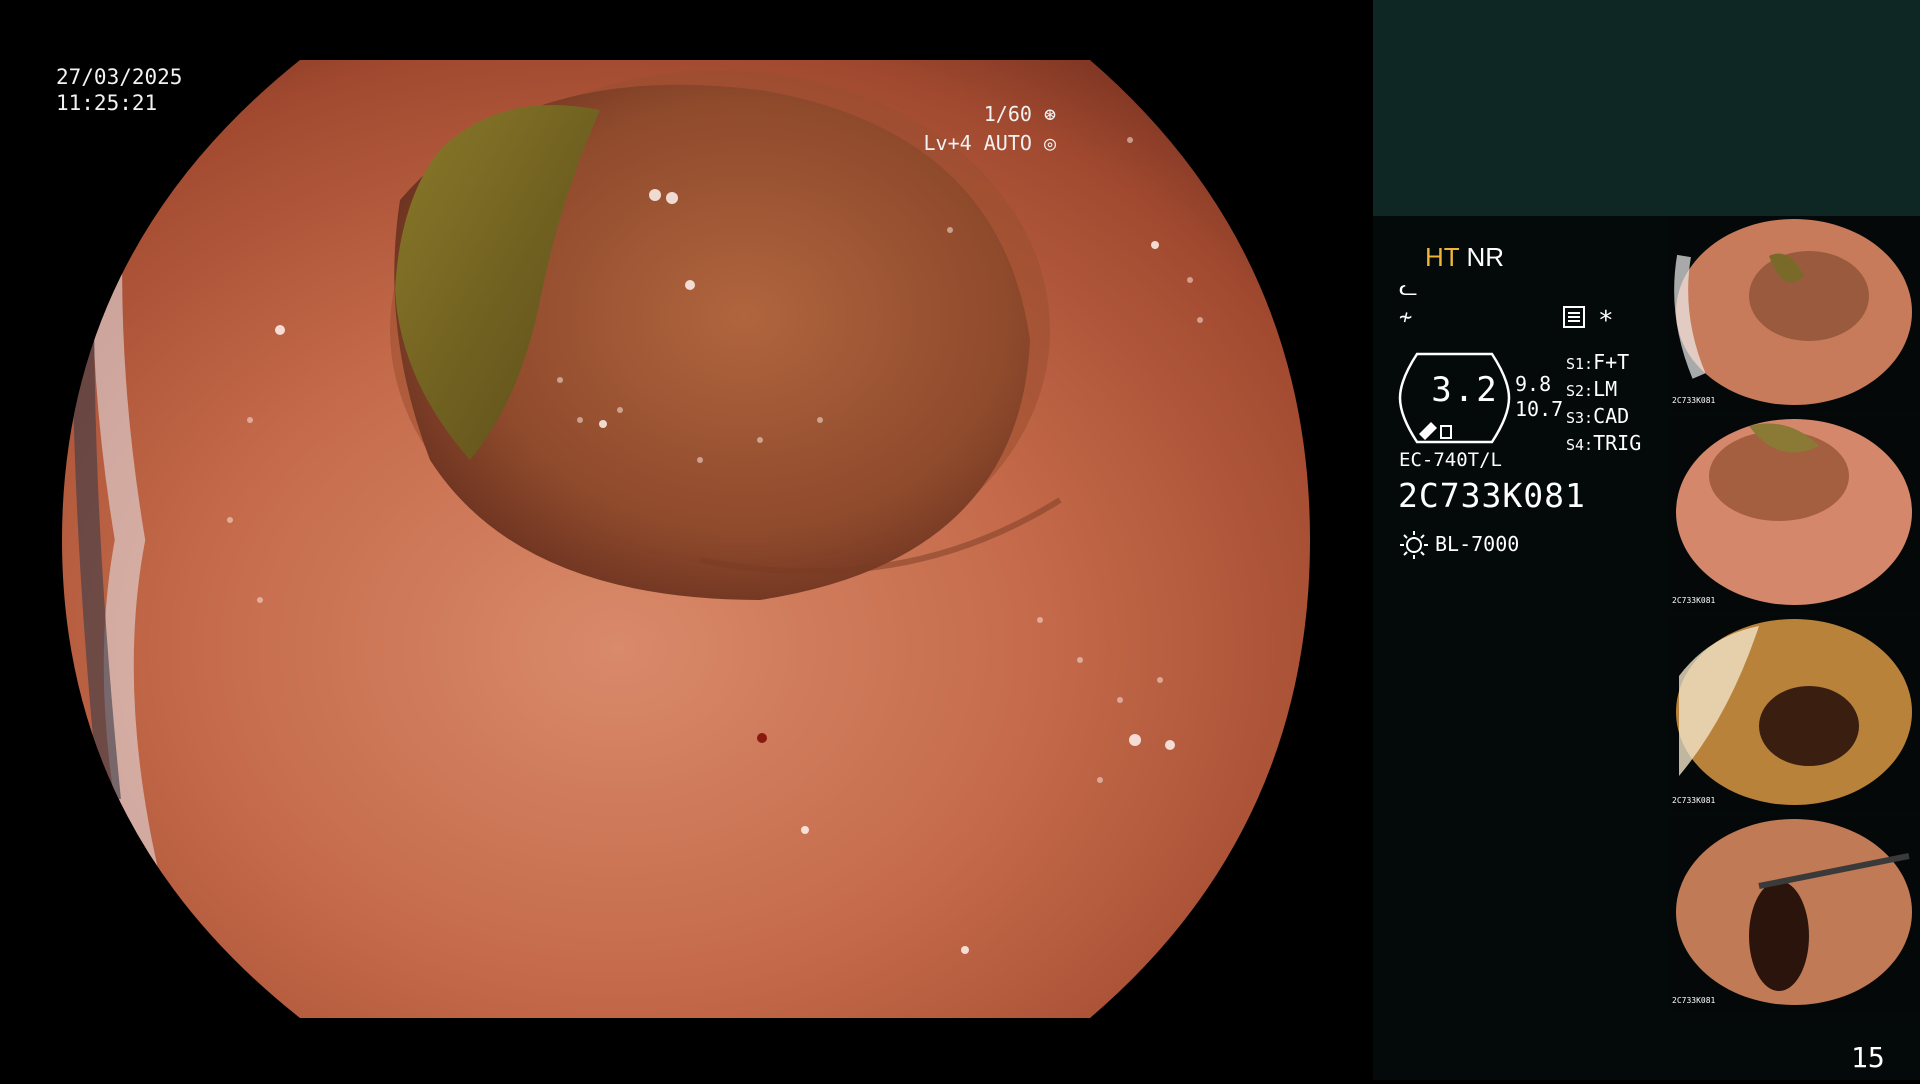  I want to click on shutter-icon: ⊛, so click(1049, 114).